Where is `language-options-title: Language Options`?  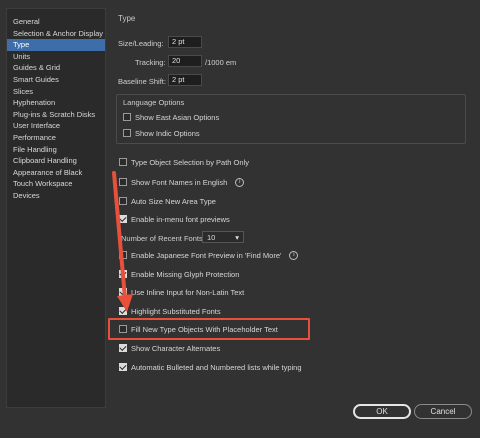 language-options-title: Language Options is located at coordinates (154, 102).